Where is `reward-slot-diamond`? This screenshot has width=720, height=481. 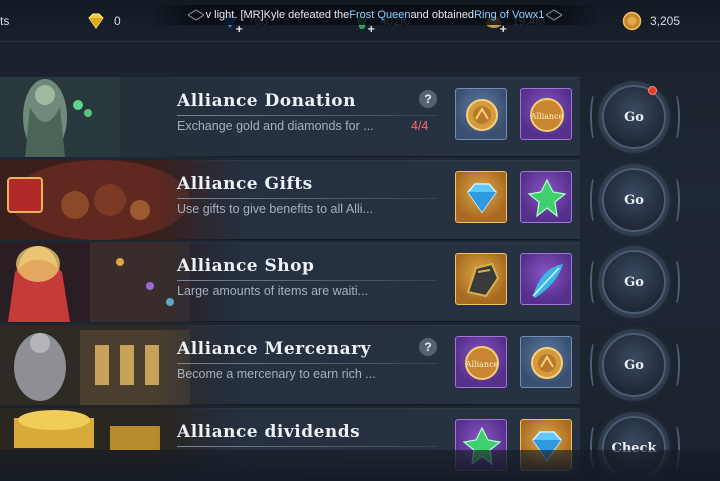
reward-slot-diamond is located at coordinates (481, 197).